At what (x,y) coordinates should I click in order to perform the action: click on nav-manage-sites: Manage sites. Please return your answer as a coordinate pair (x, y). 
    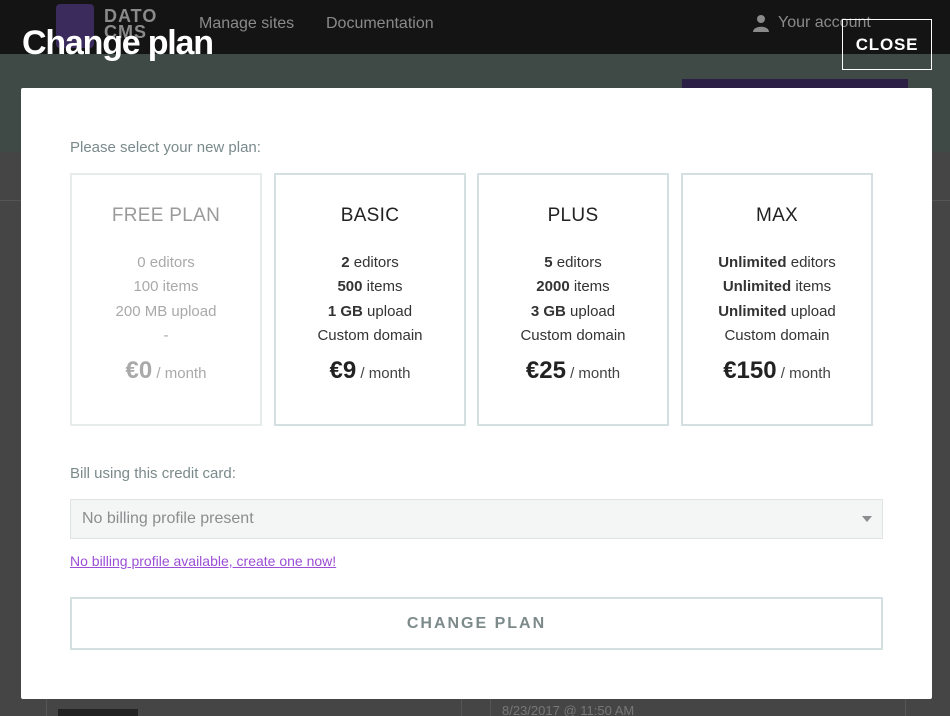
    Looking at the image, I should click on (246, 24).